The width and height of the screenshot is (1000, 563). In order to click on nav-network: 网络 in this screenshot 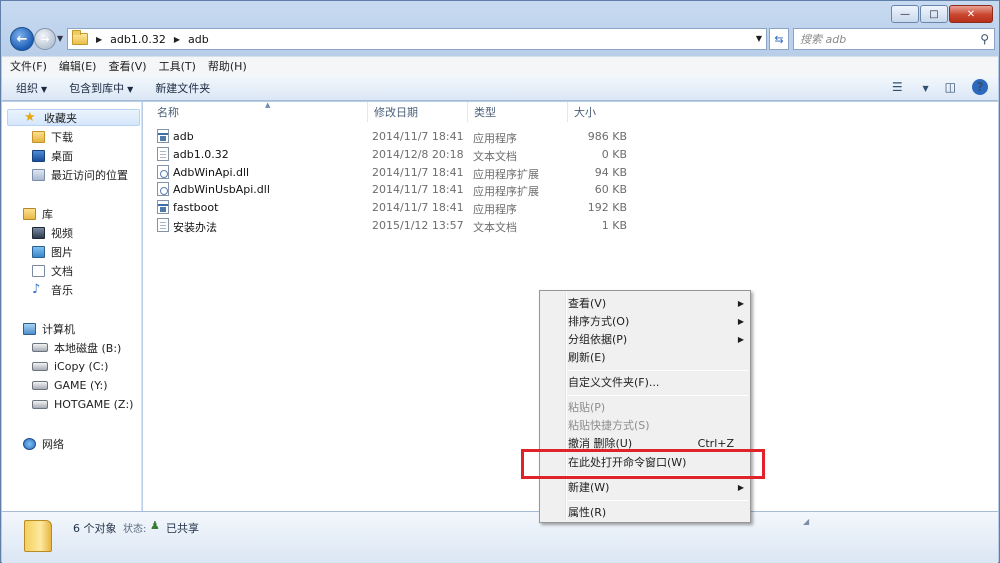, I will do `click(43, 443)`.